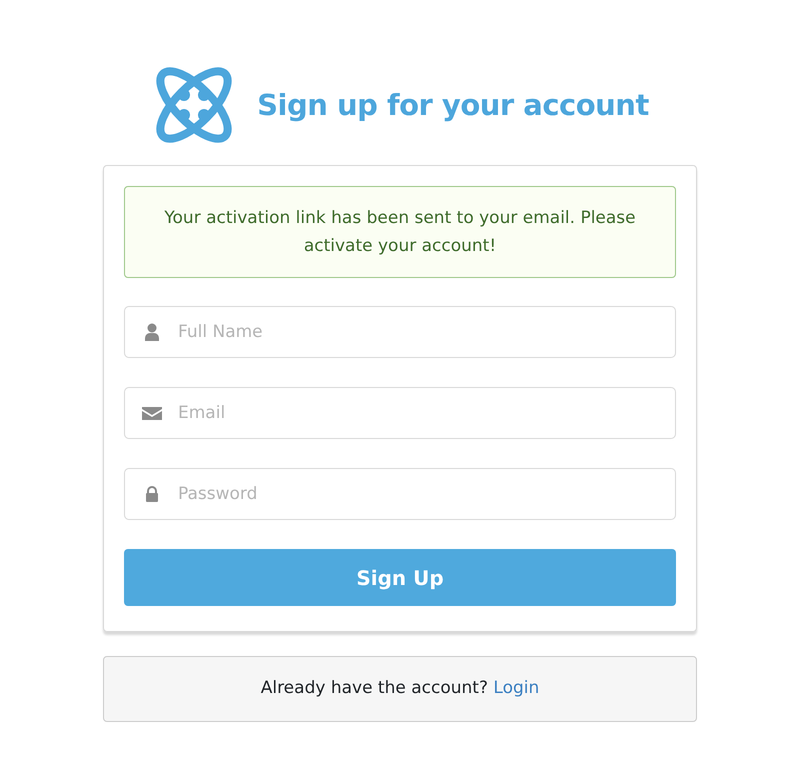 Image resolution: width=800 pixels, height=772 pixels. Describe the element at coordinates (152, 332) in the screenshot. I see `person-icon` at that location.